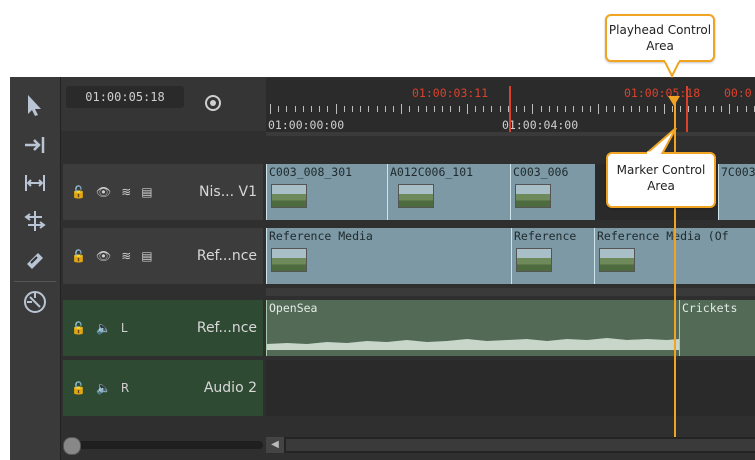  I want to click on zoom-slider-track, so click(163, 445).